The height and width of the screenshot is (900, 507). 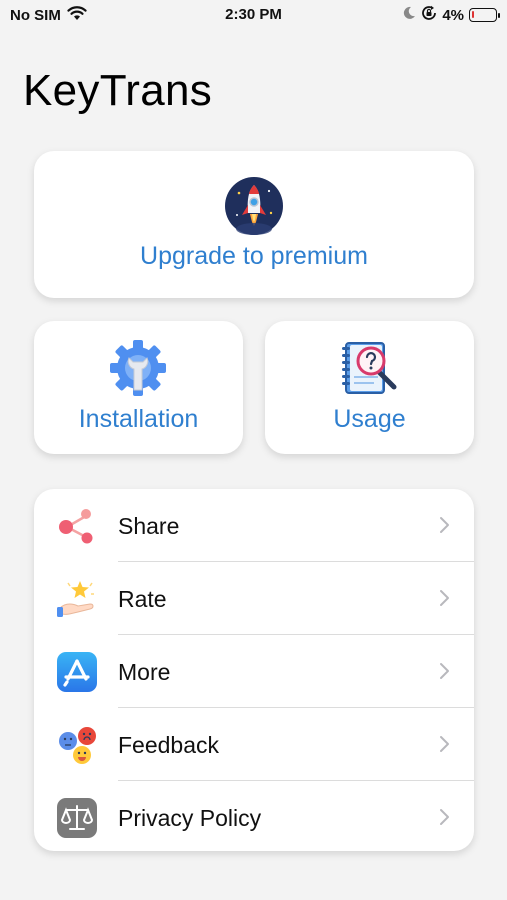 What do you see at coordinates (429, 15) in the screenshot?
I see `orientation-lock-icon` at bounding box center [429, 15].